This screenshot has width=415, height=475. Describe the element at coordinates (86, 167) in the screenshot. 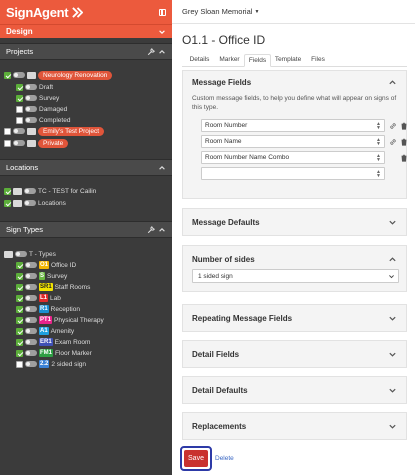

I see `locations-header: Locations` at that location.